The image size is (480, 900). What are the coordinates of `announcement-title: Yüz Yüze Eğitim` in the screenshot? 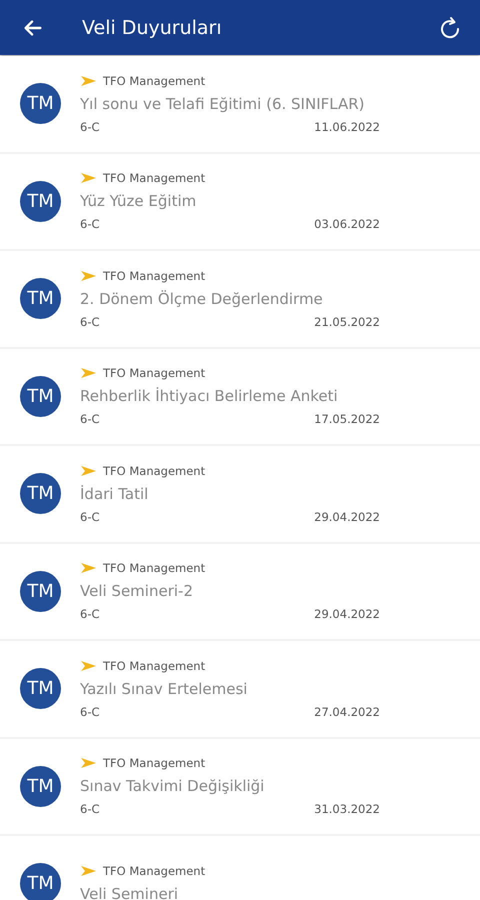 It's located at (139, 201).